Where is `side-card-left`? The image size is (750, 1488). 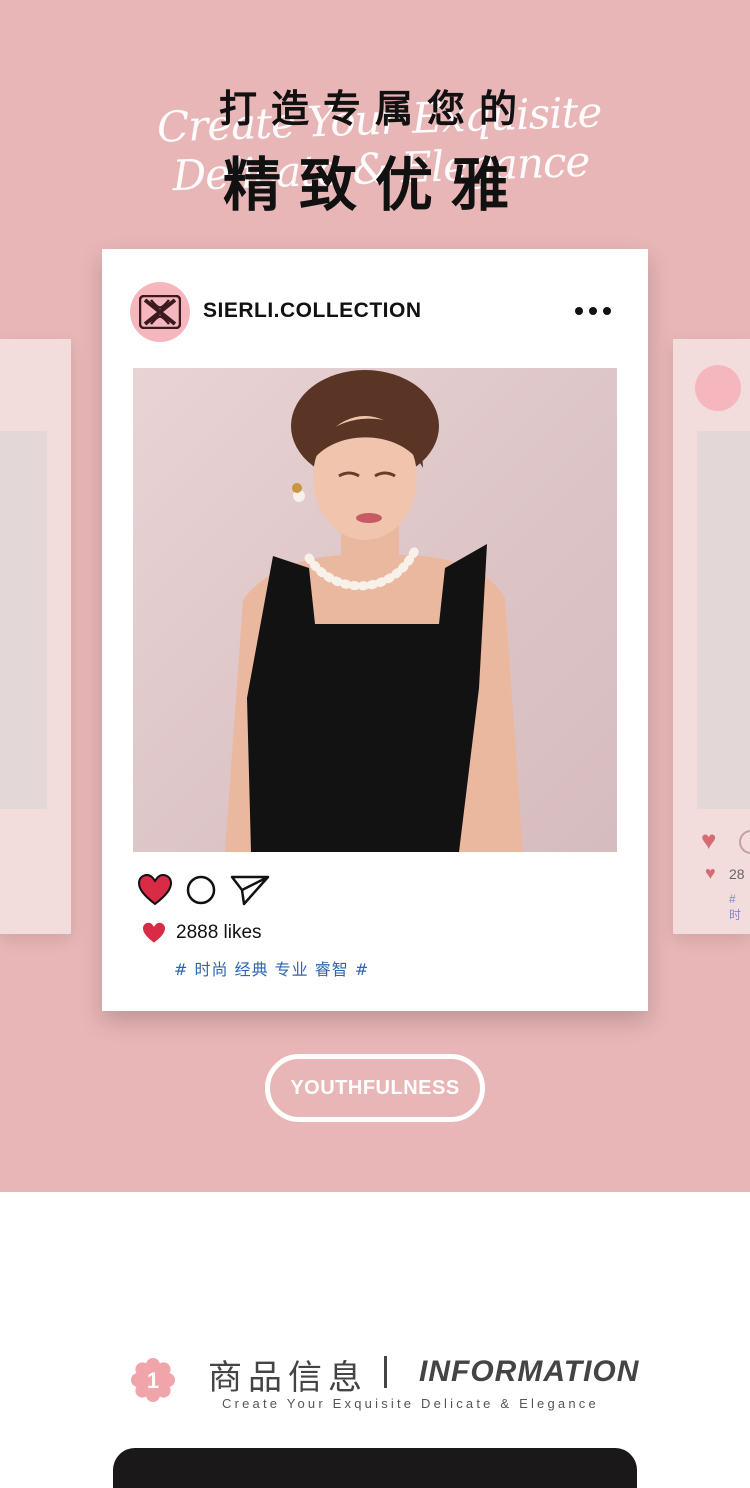 side-card-left is located at coordinates (35, 636).